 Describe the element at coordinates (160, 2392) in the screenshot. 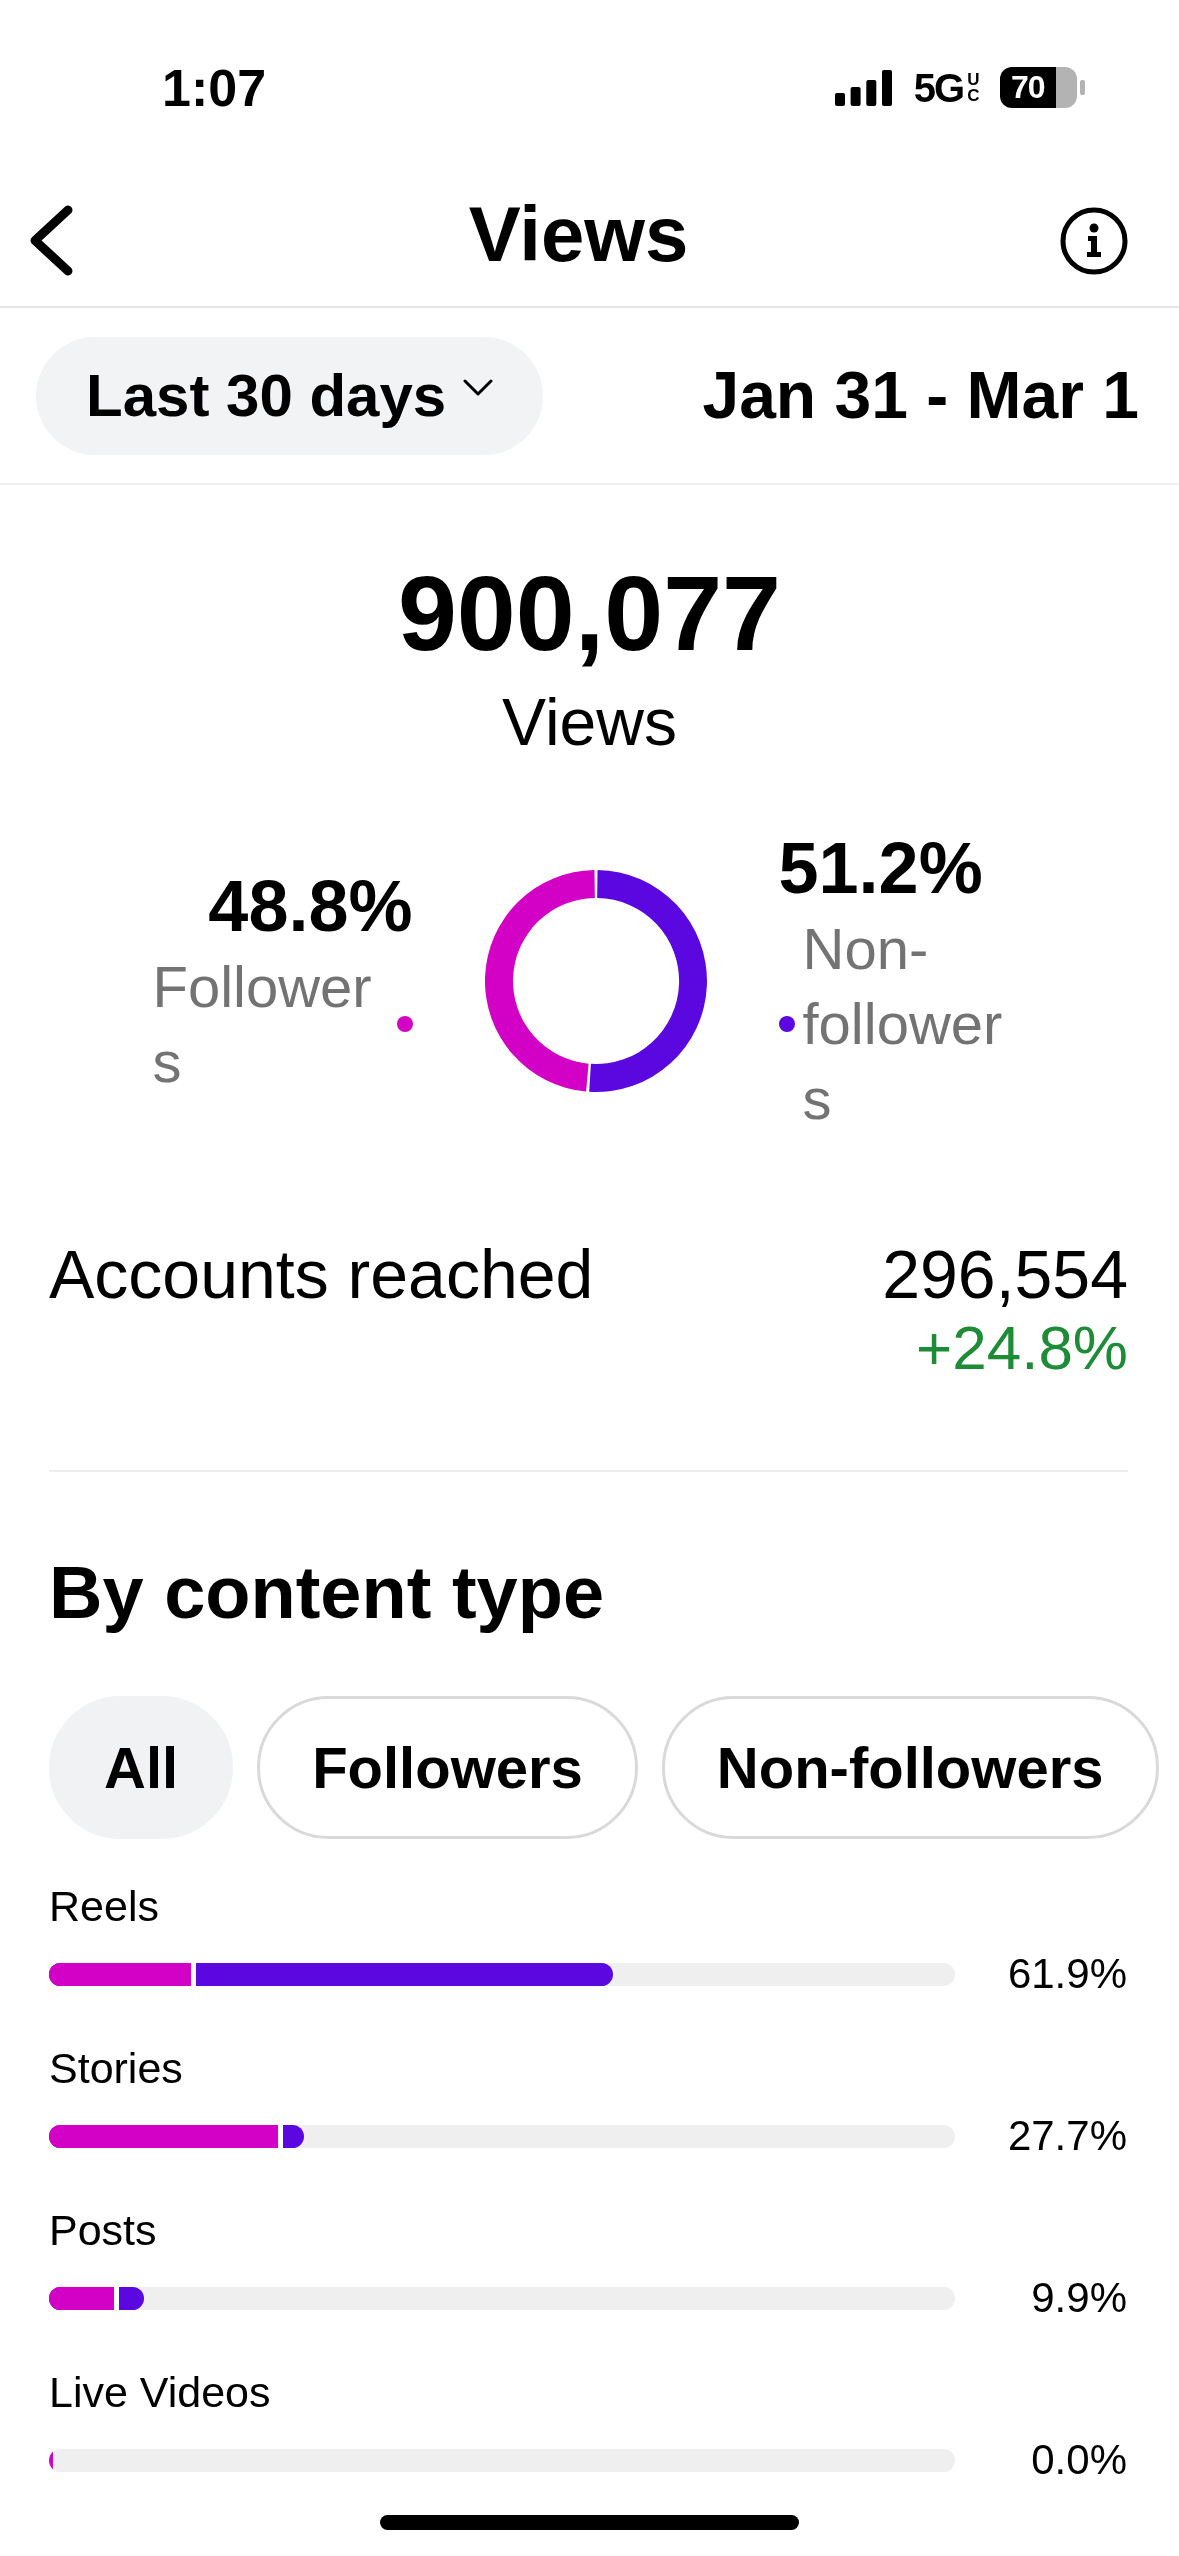

I see `content-type-label: Live Videos` at that location.